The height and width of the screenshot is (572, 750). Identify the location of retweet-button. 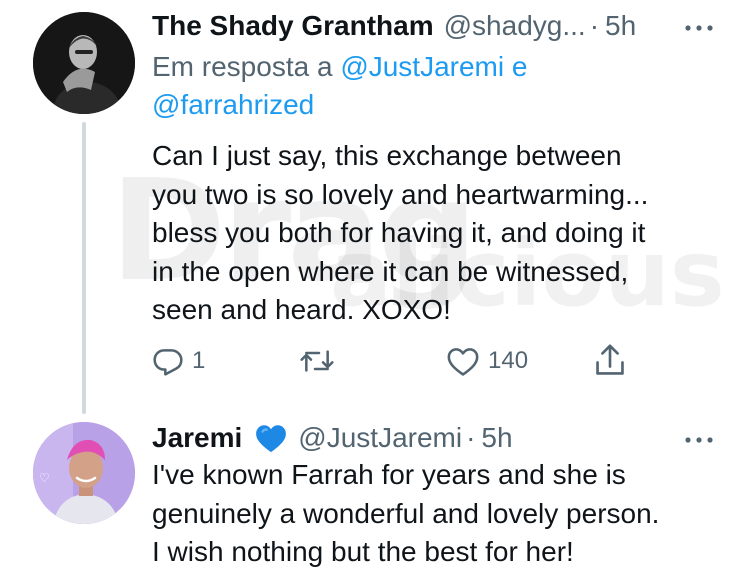
(317, 361).